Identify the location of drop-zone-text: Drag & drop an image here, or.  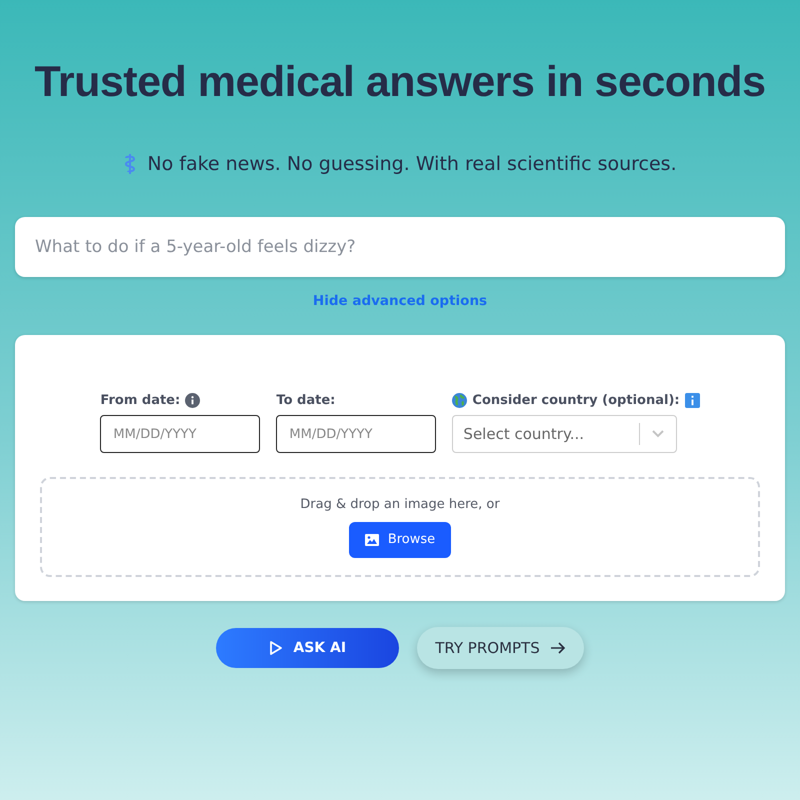
(400, 504).